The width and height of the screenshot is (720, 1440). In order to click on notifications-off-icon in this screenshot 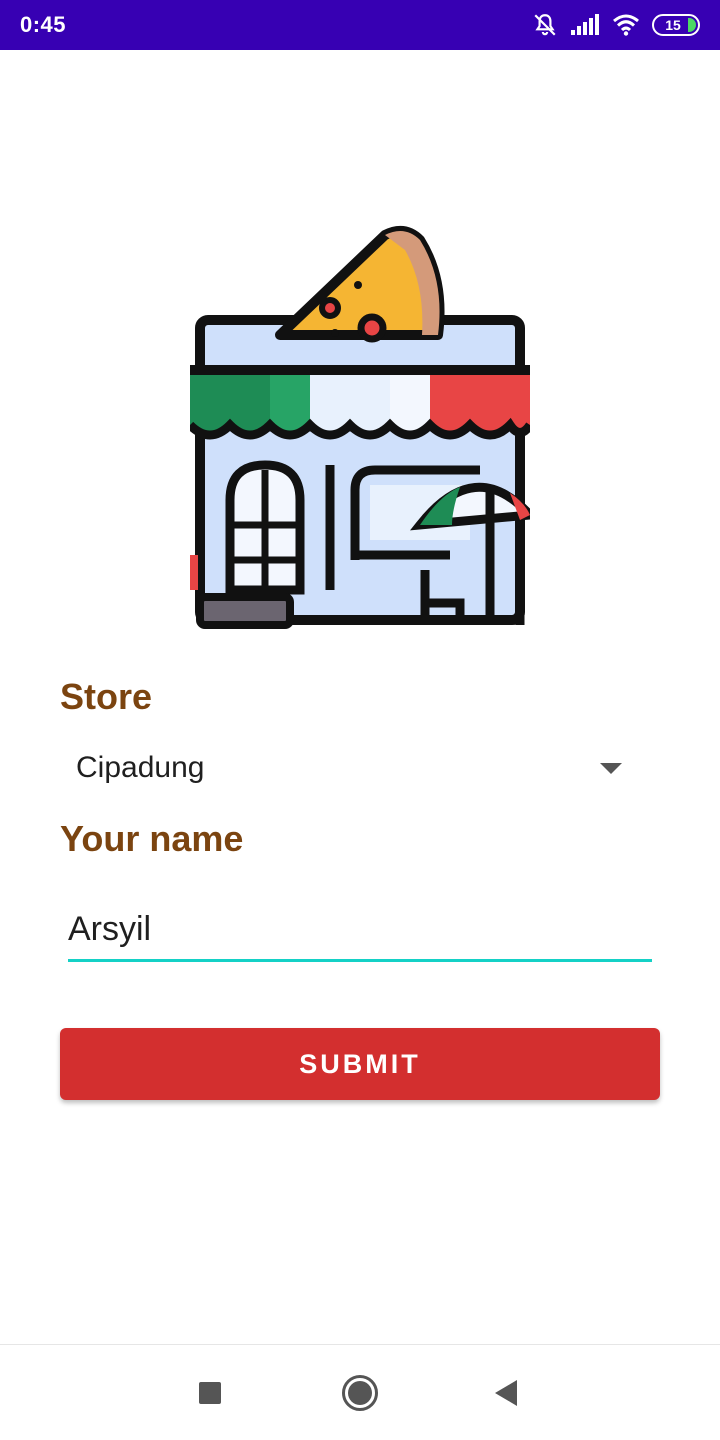, I will do `click(545, 25)`.